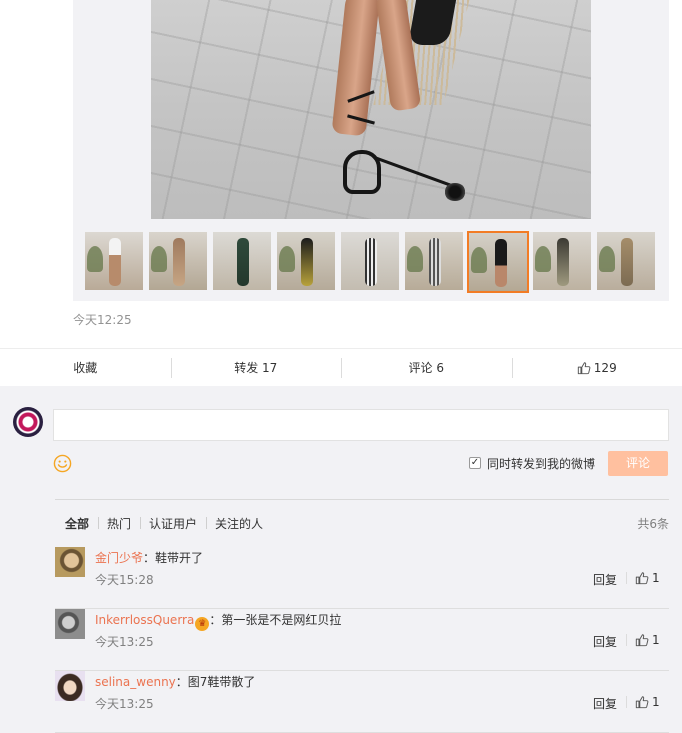 This screenshot has height=733, width=682. Describe the element at coordinates (362, 702) in the screenshot. I see `comment-item: selina_wenny：图7鞋带散了 今天13:25 回复 1` at that location.